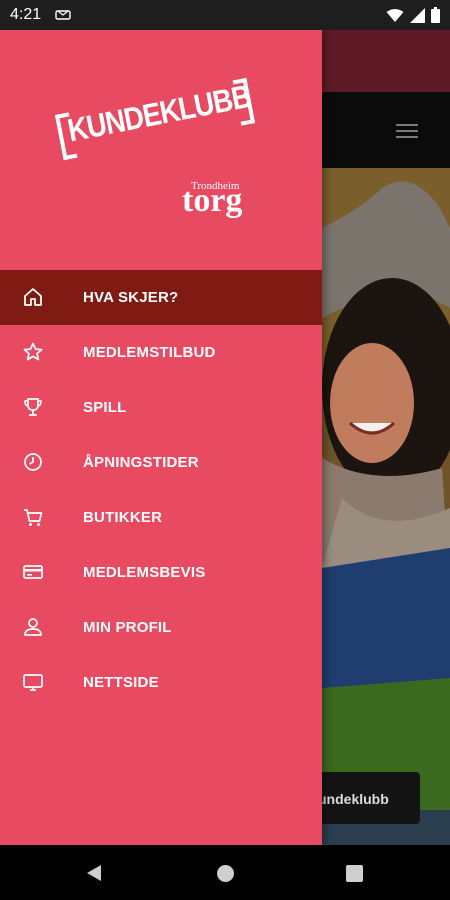  What do you see at coordinates (159, 113) in the screenshot?
I see `logo-word: KUNDEKLUBB` at bounding box center [159, 113].